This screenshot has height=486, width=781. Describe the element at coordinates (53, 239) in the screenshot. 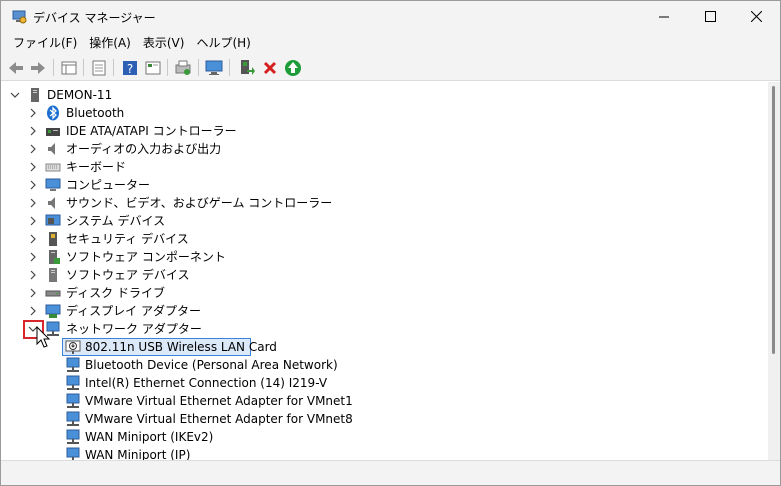

I see `security-device-icon` at that location.